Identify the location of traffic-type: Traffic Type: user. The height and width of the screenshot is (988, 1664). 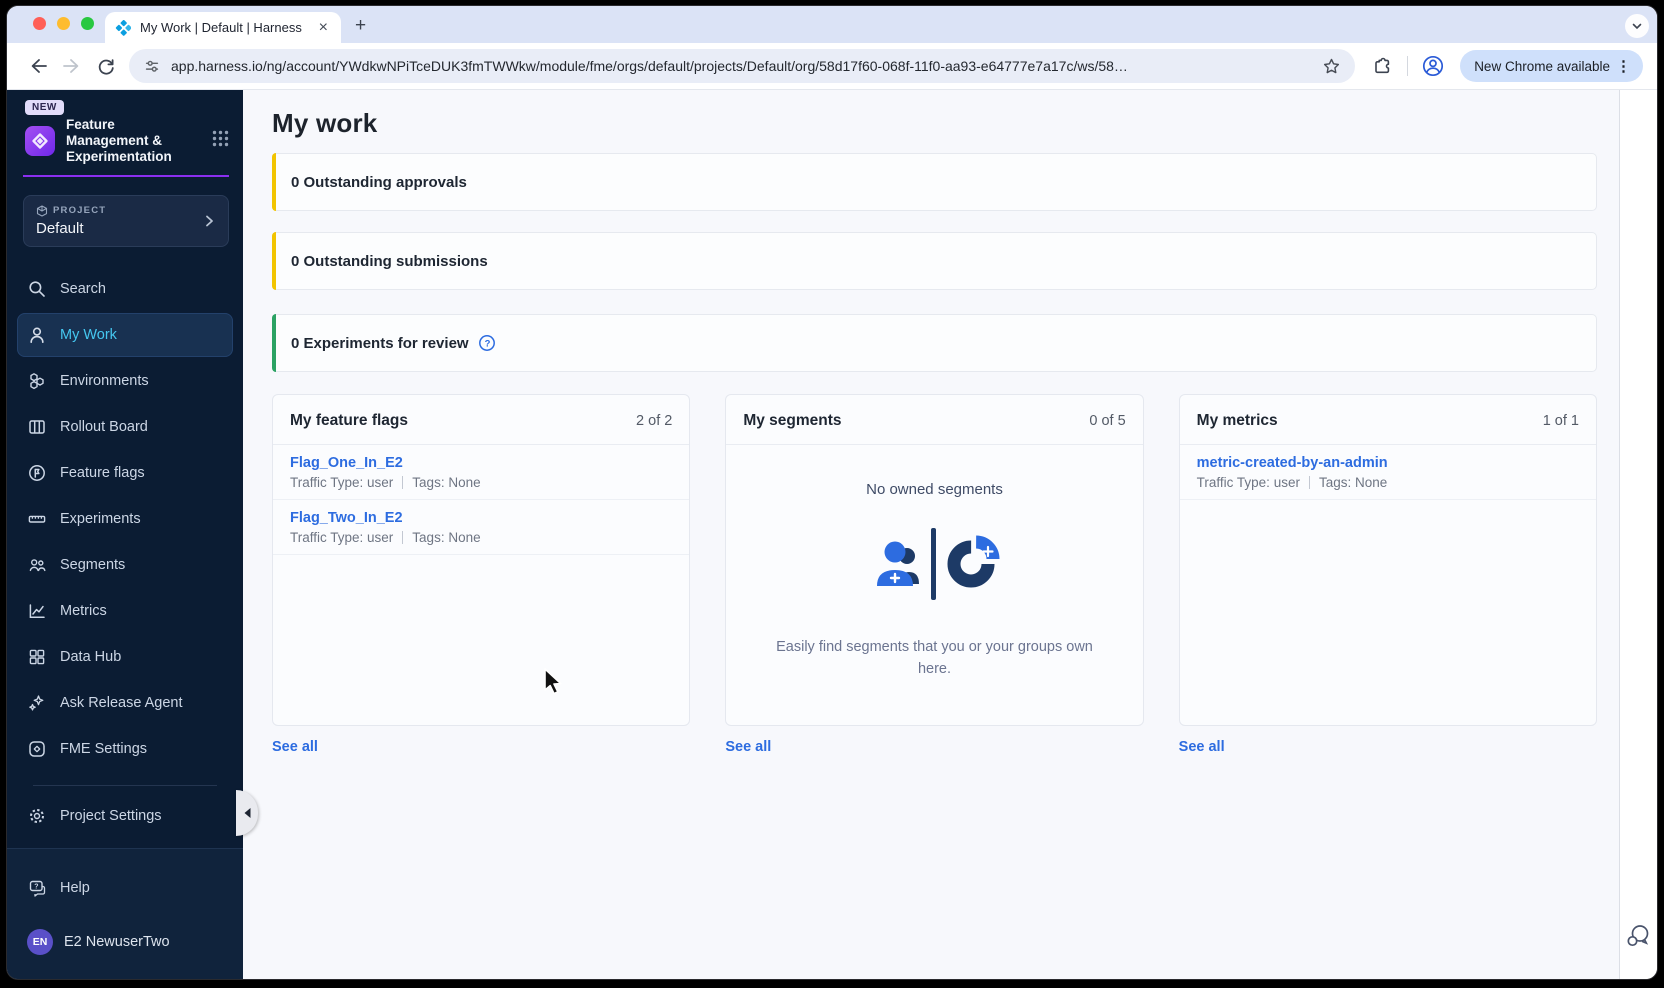
(342, 482).